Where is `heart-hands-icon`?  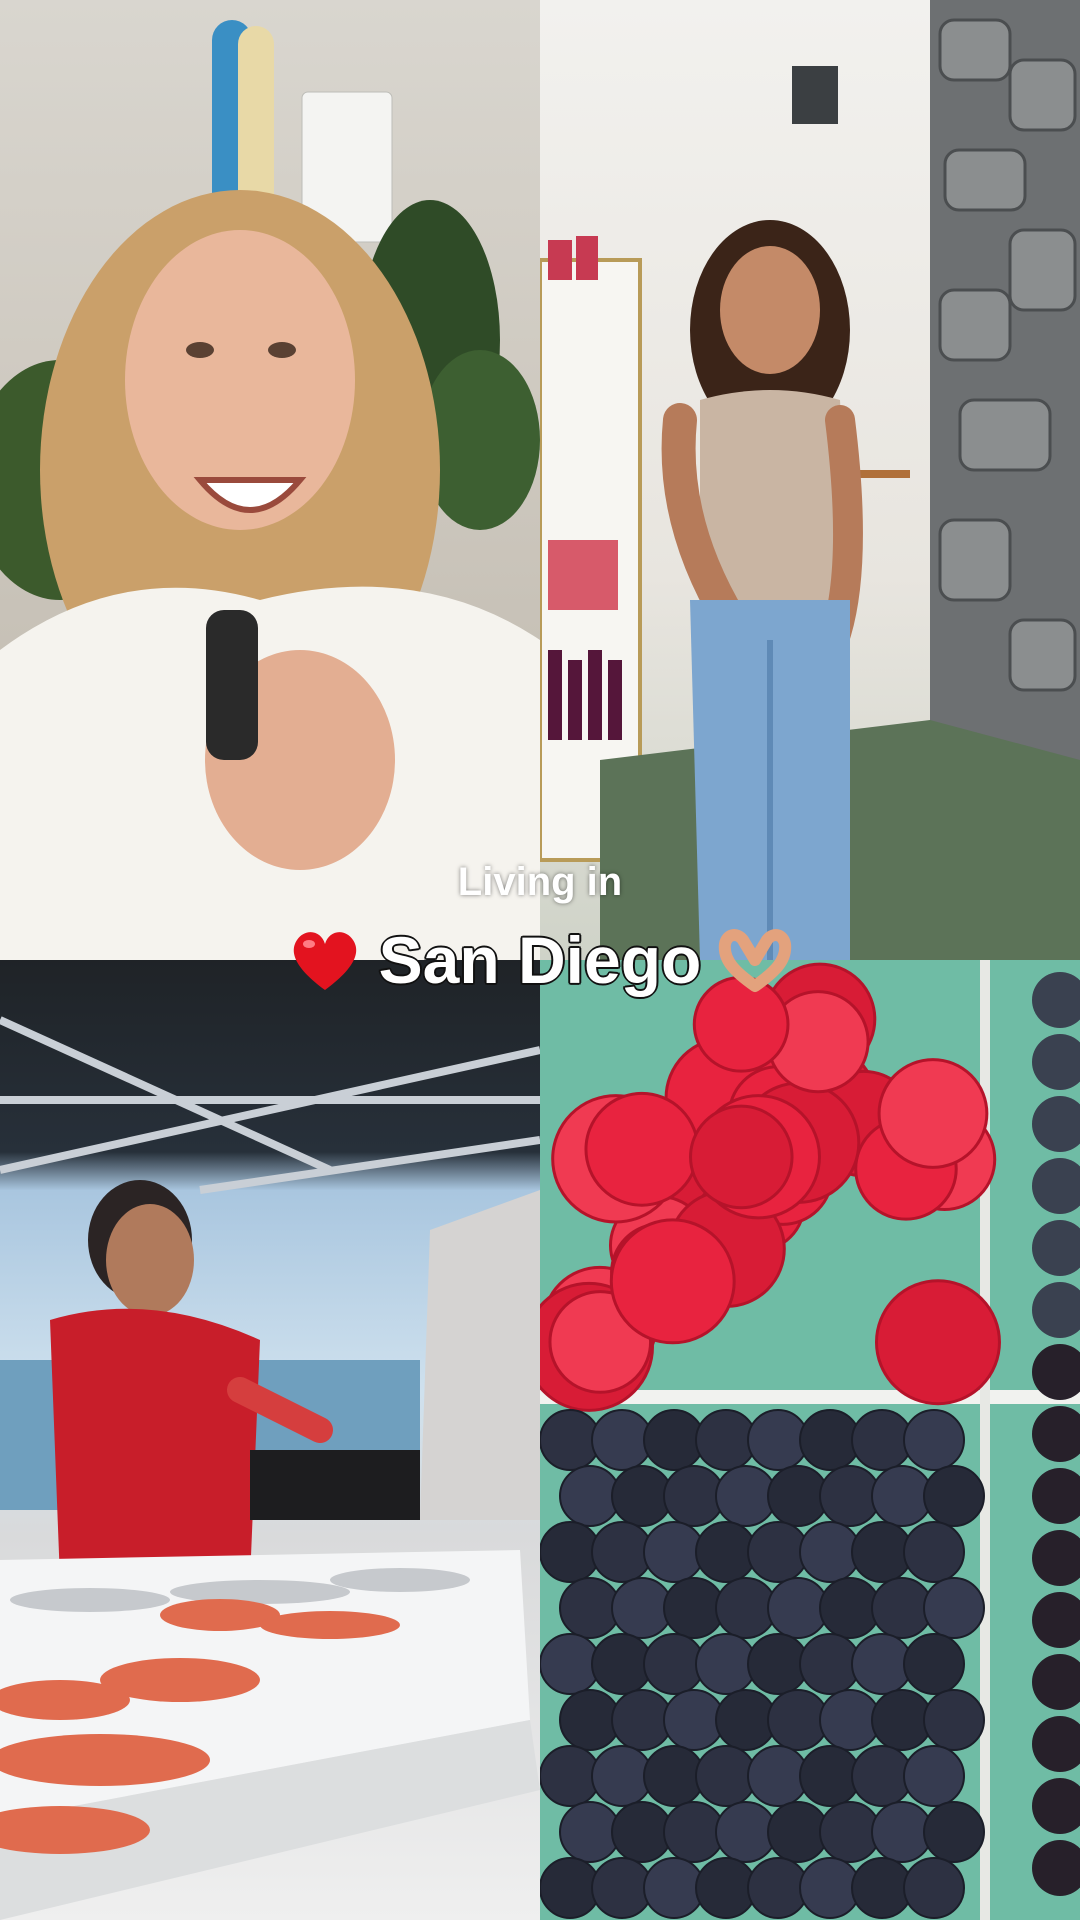
heart-hands-icon is located at coordinates (755, 960).